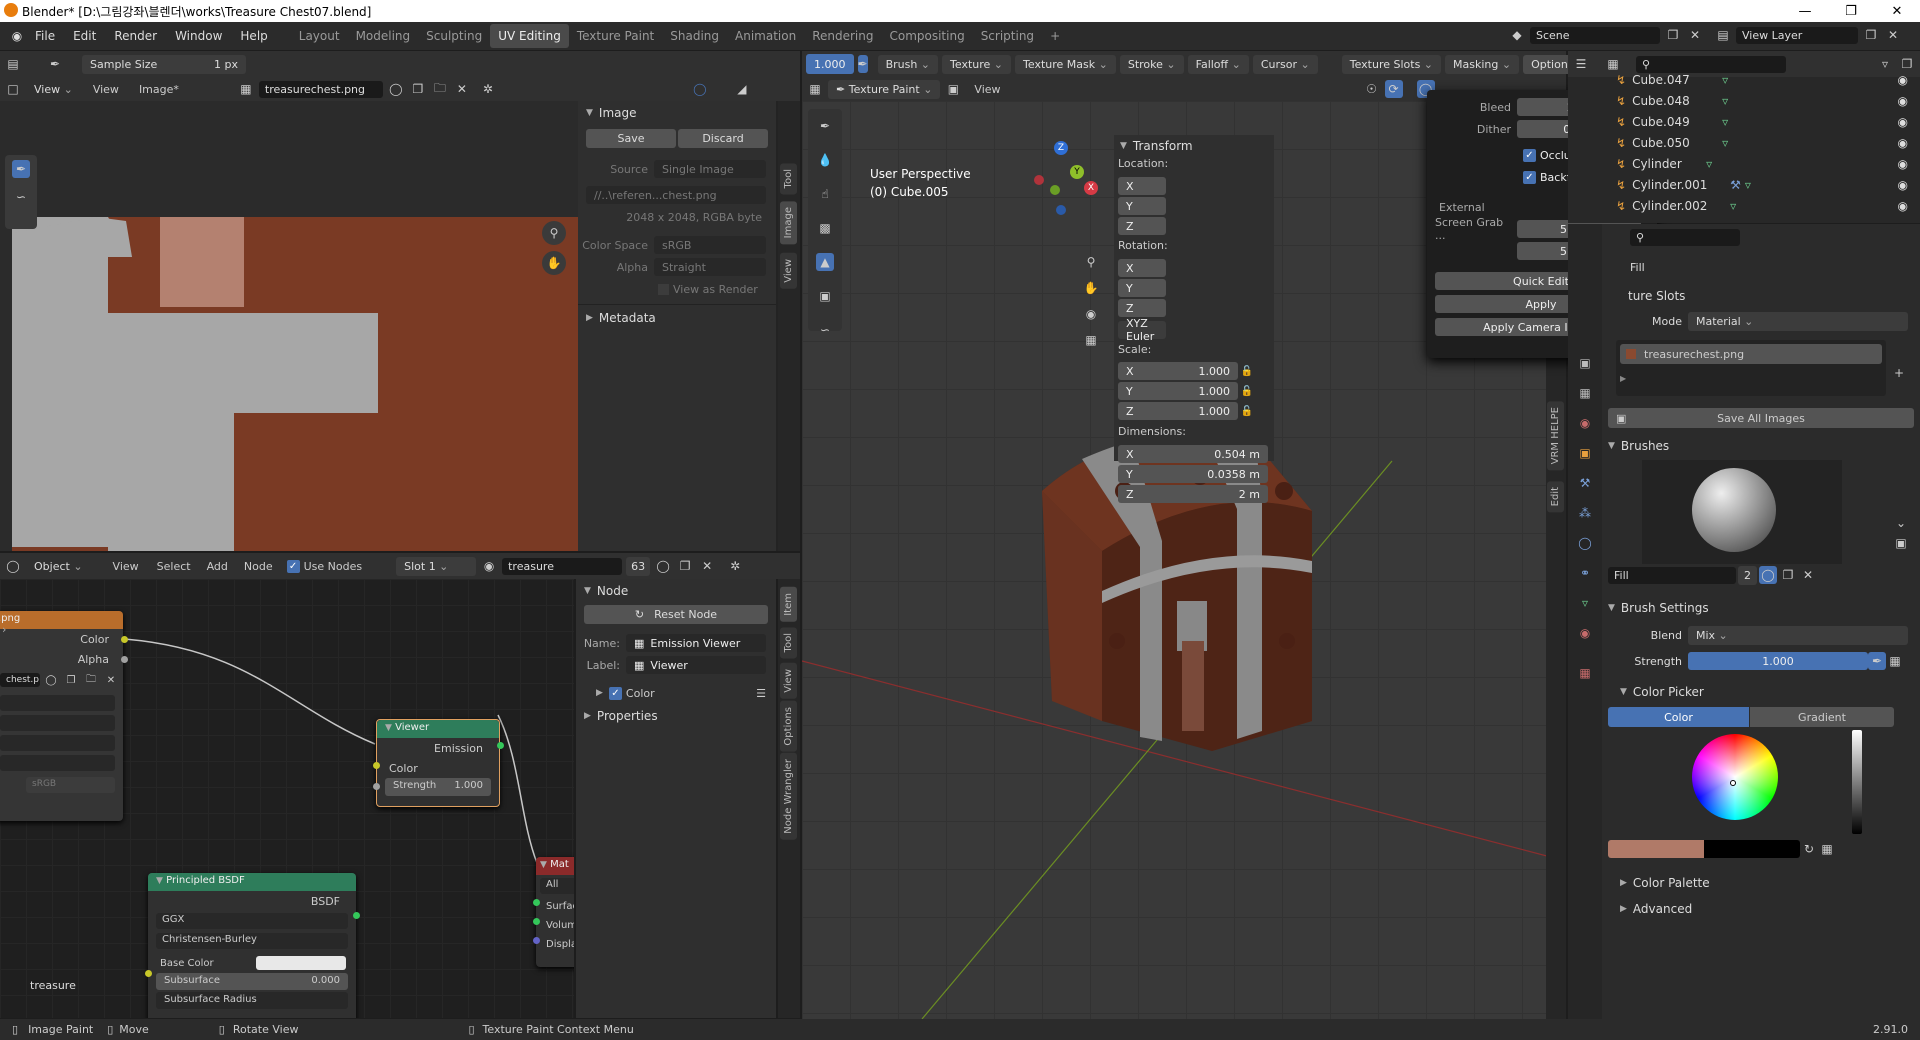 The image size is (1920, 1040). Describe the element at coordinates (1809, 849) in the screenshot. I see `swap-colors-icon: ↻` at that location.